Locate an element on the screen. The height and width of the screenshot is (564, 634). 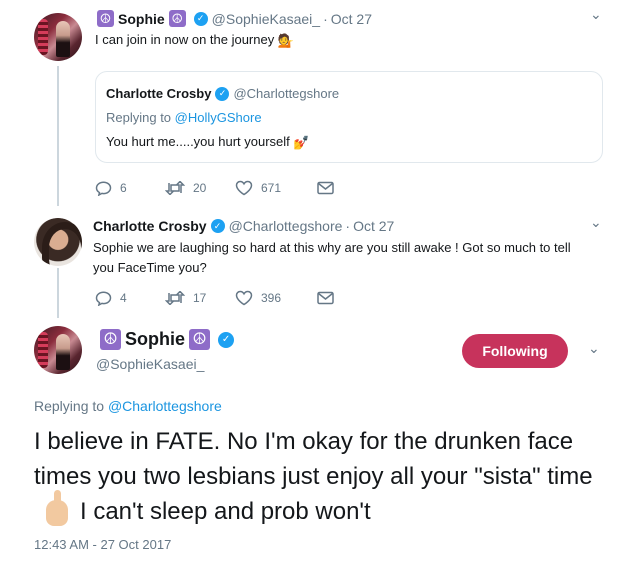
tweet1-actions: 6 20 671 is located at coordinates (214, 188).